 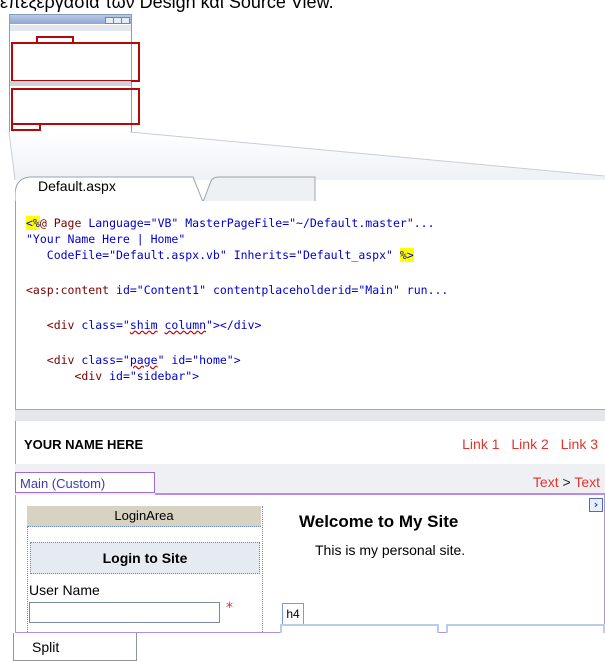 What do you see at coordinates (237, 325) in the screenshot?
I see `code-line: <div class="shim column"></div>` at bounding box center [237, 325].